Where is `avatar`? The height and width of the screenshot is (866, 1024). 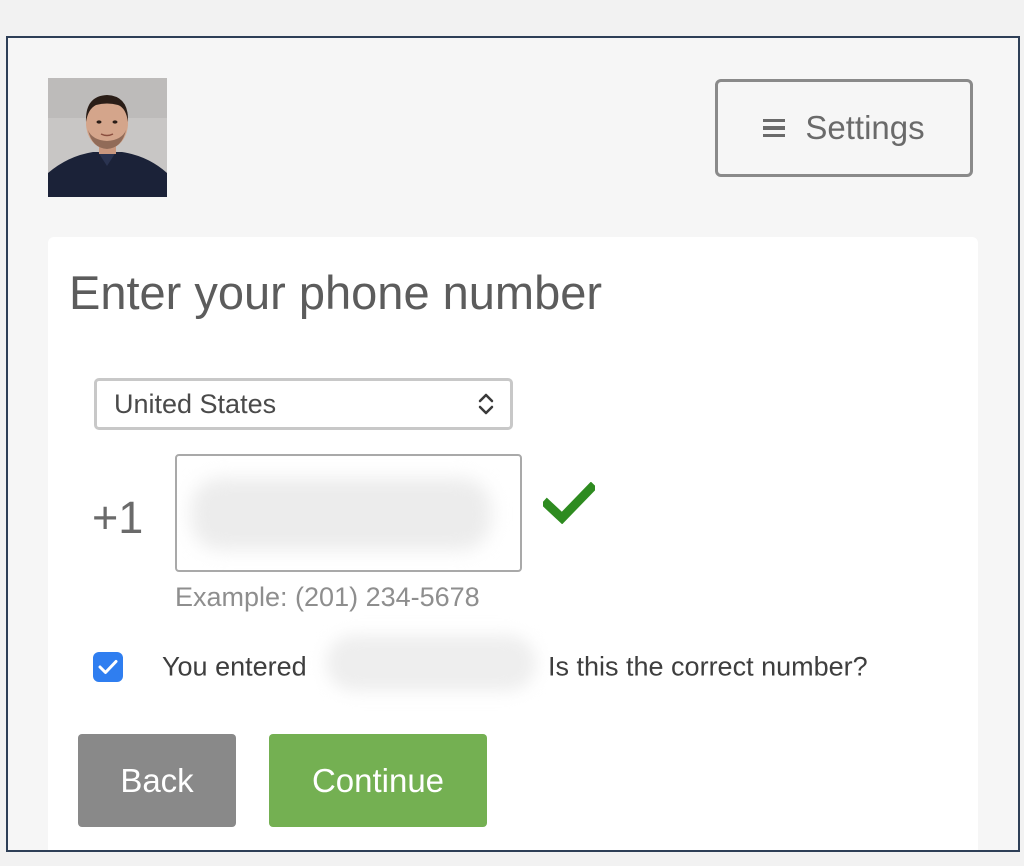 avatar is located at coordinates (107, 137).